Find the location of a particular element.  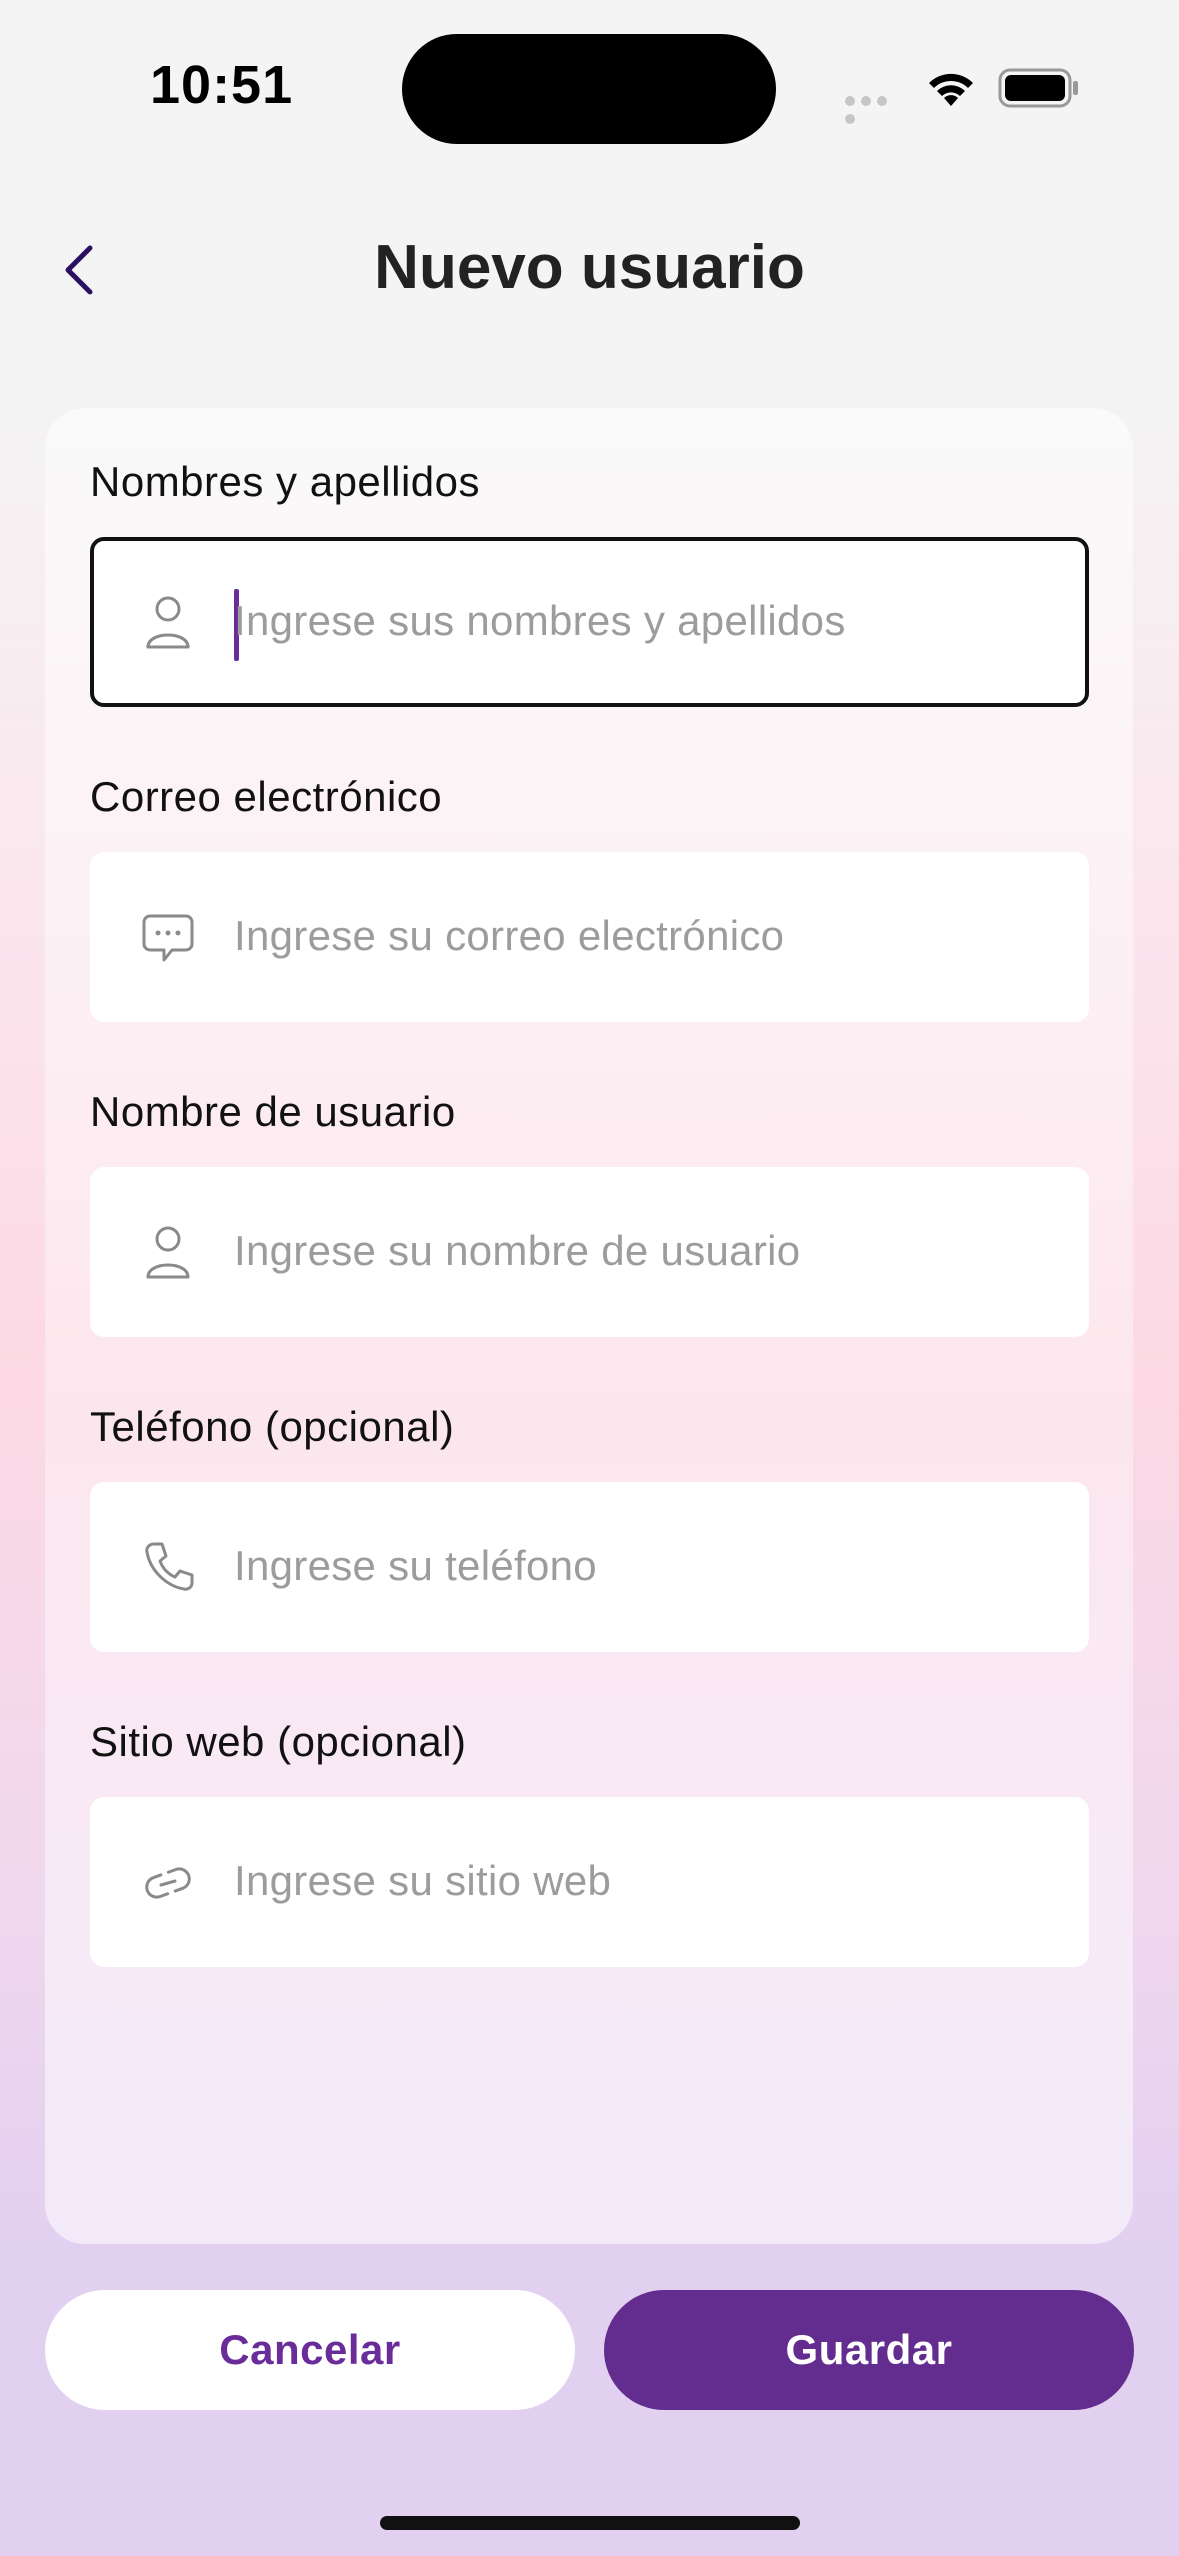

email-placeholder: Ingrese su correo electrónico is located at coordinates (509, 935).